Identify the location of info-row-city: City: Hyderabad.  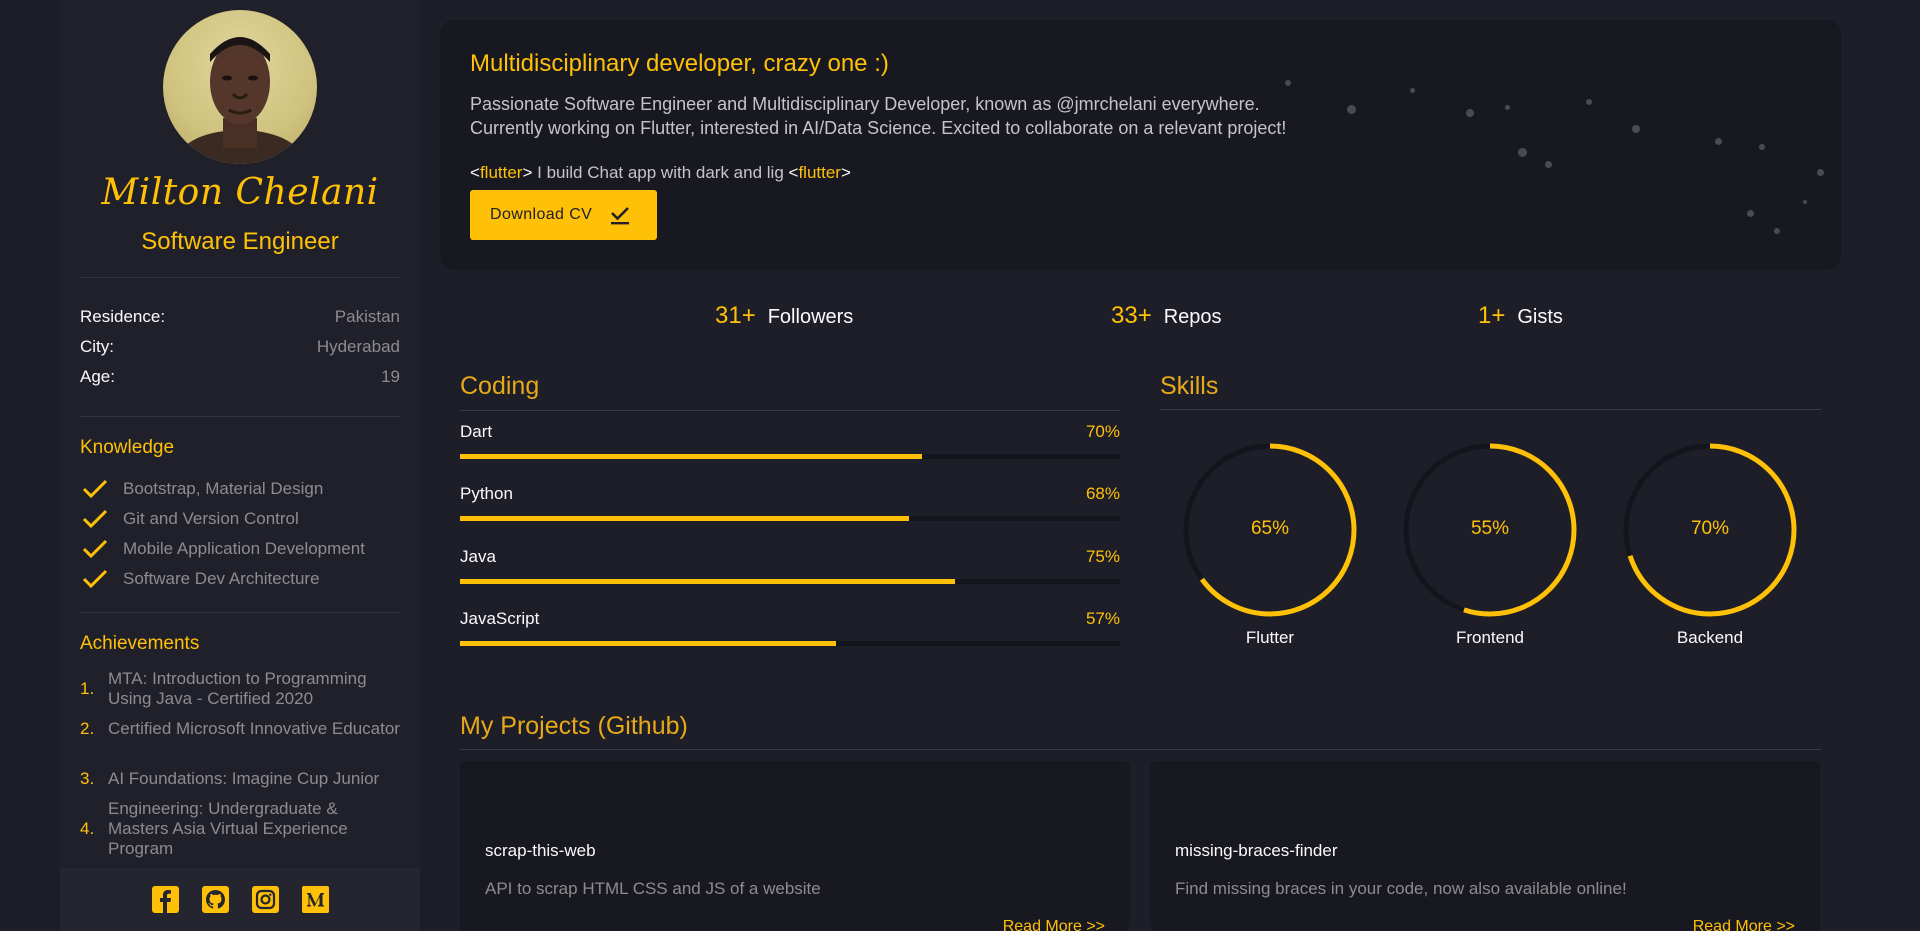
(240, 347).